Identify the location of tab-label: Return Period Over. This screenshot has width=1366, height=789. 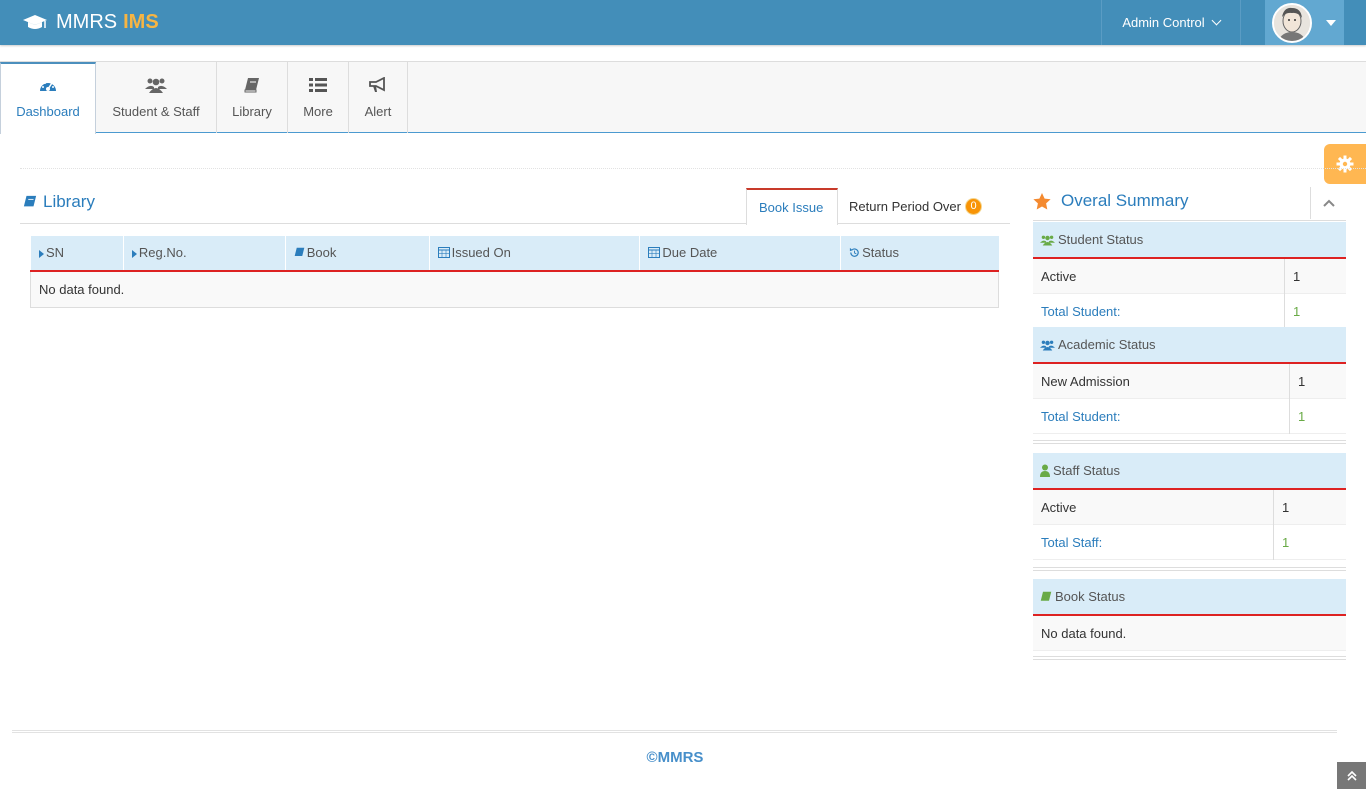
(905, 206).